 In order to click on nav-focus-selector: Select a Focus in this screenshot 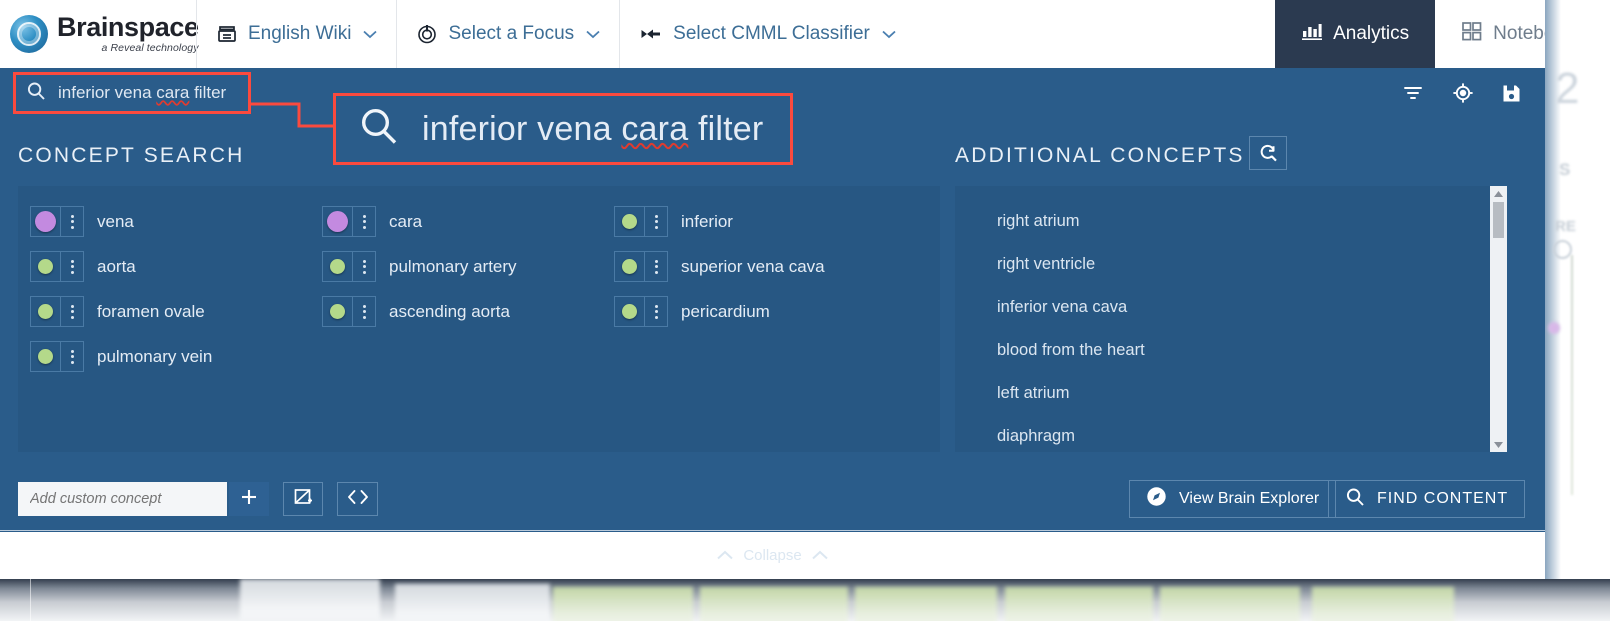, I will do `click(508, 34)`.